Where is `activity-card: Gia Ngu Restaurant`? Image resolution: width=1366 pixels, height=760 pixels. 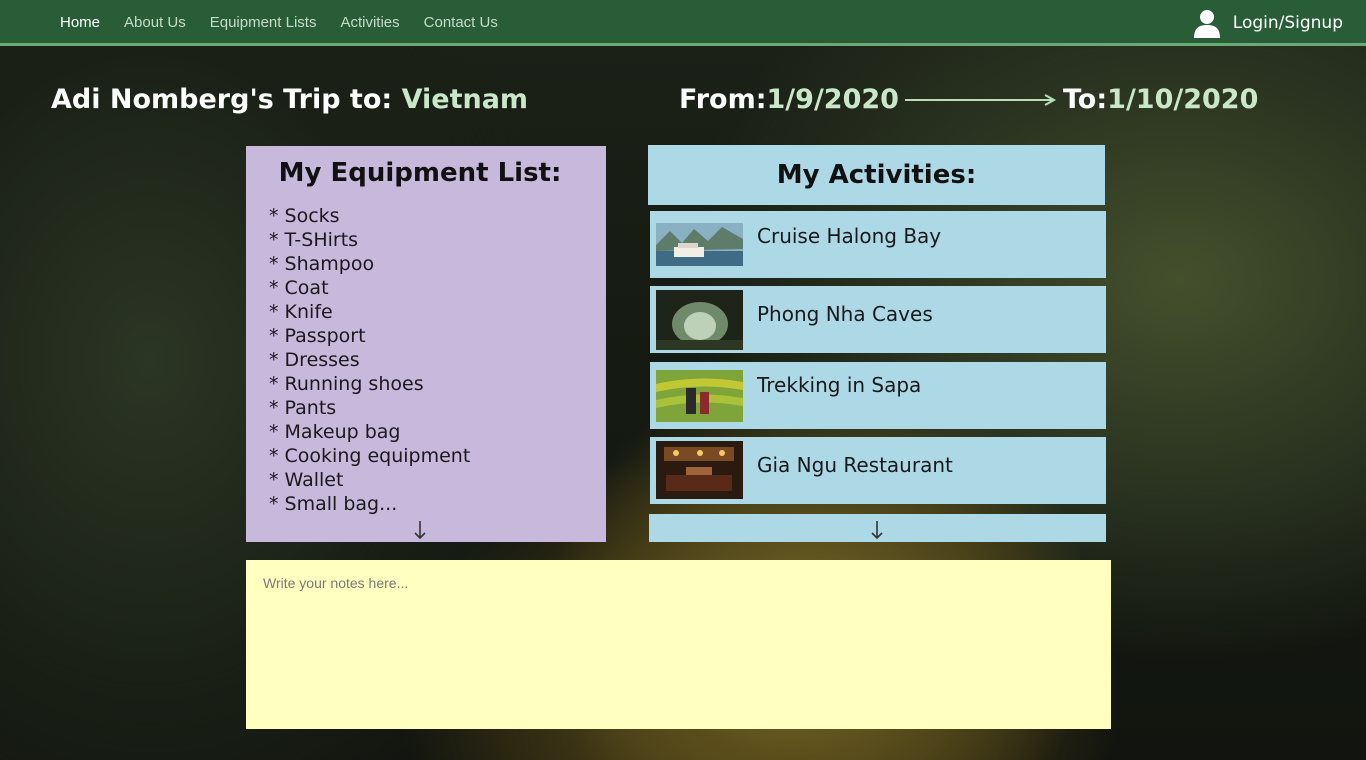
activity-card: Gia Ngu Restaurant is located at coordinates (878, 470).